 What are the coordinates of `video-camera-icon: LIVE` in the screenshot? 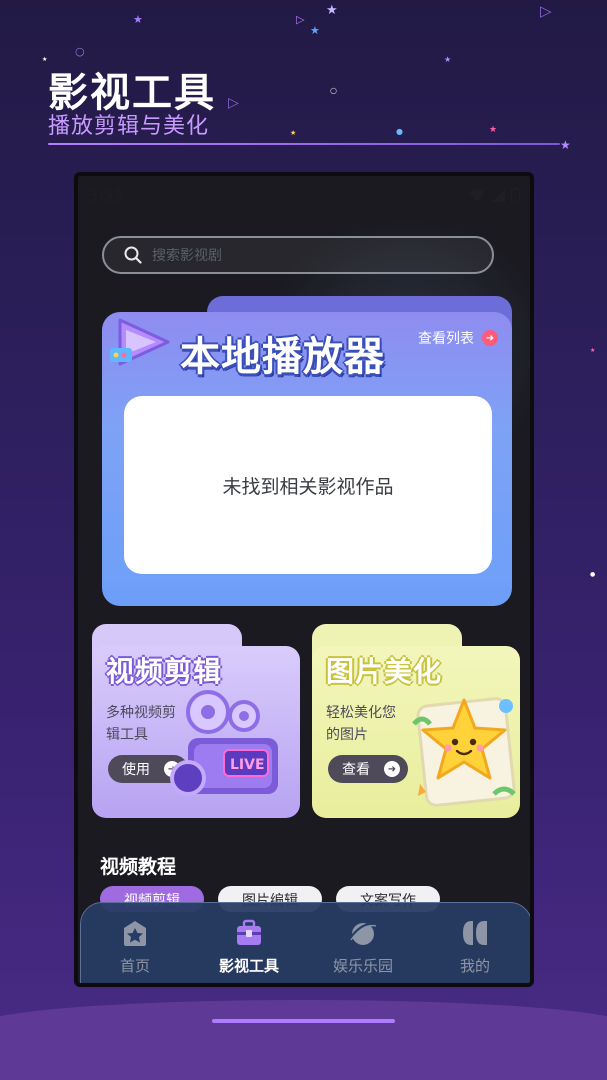 It's located at (224, 743).